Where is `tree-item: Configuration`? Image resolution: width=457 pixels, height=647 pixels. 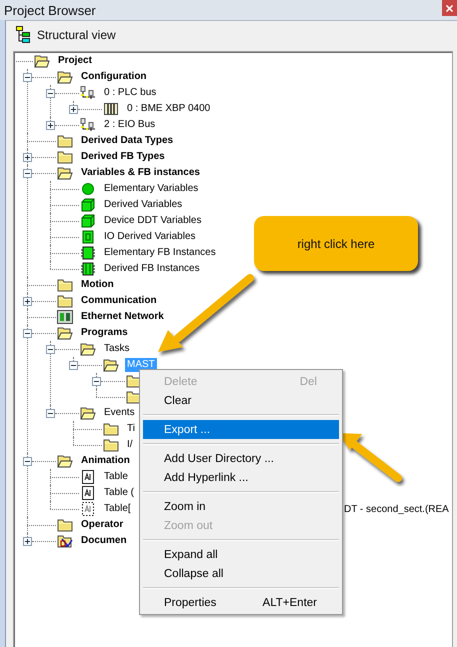
tree-item: Configuration is located at coordinates (114, 77).